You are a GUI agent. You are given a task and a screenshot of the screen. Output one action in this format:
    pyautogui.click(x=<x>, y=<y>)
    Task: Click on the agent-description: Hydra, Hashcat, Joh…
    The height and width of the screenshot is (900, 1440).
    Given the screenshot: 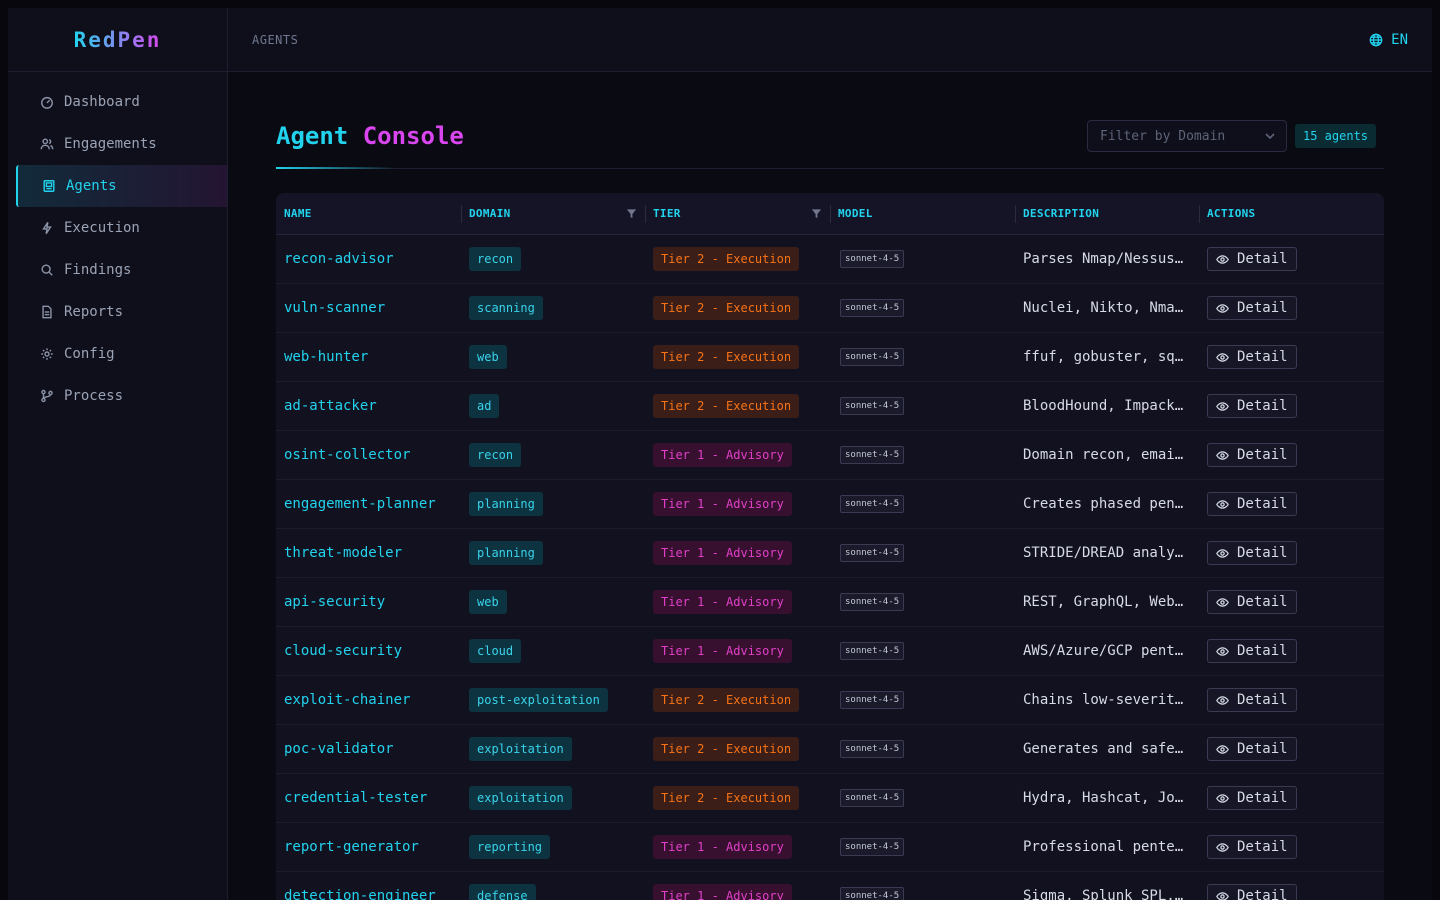 What is the action you would take?
    pyautogui.click(x=1107, y=798)
    